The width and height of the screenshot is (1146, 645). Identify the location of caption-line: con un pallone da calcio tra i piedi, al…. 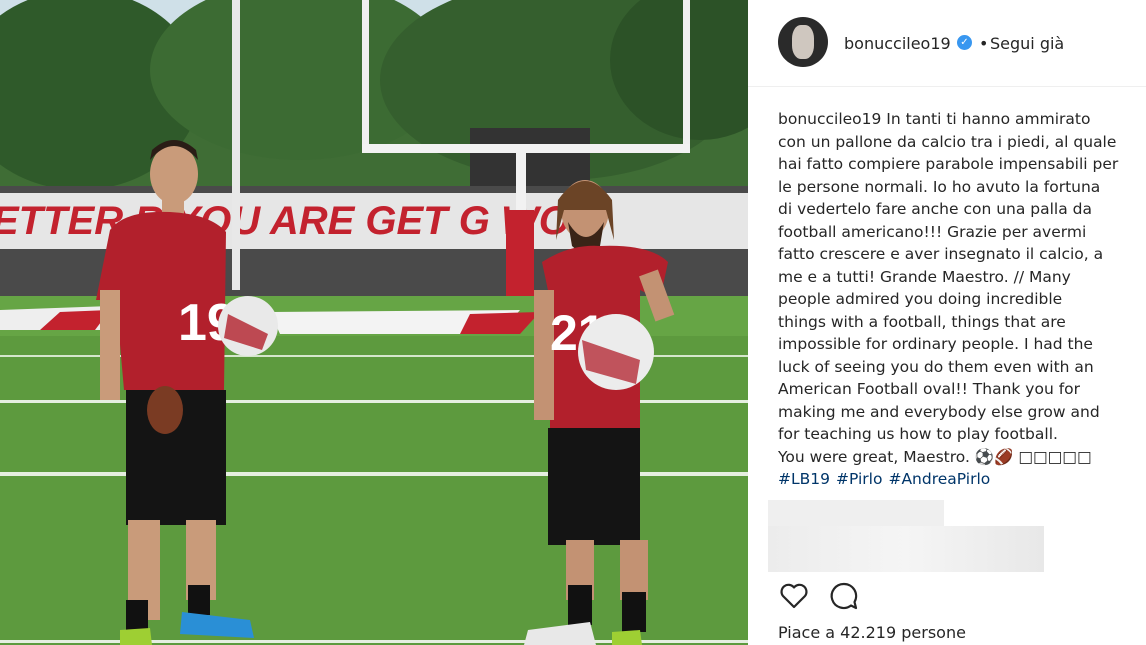
(947, 141).